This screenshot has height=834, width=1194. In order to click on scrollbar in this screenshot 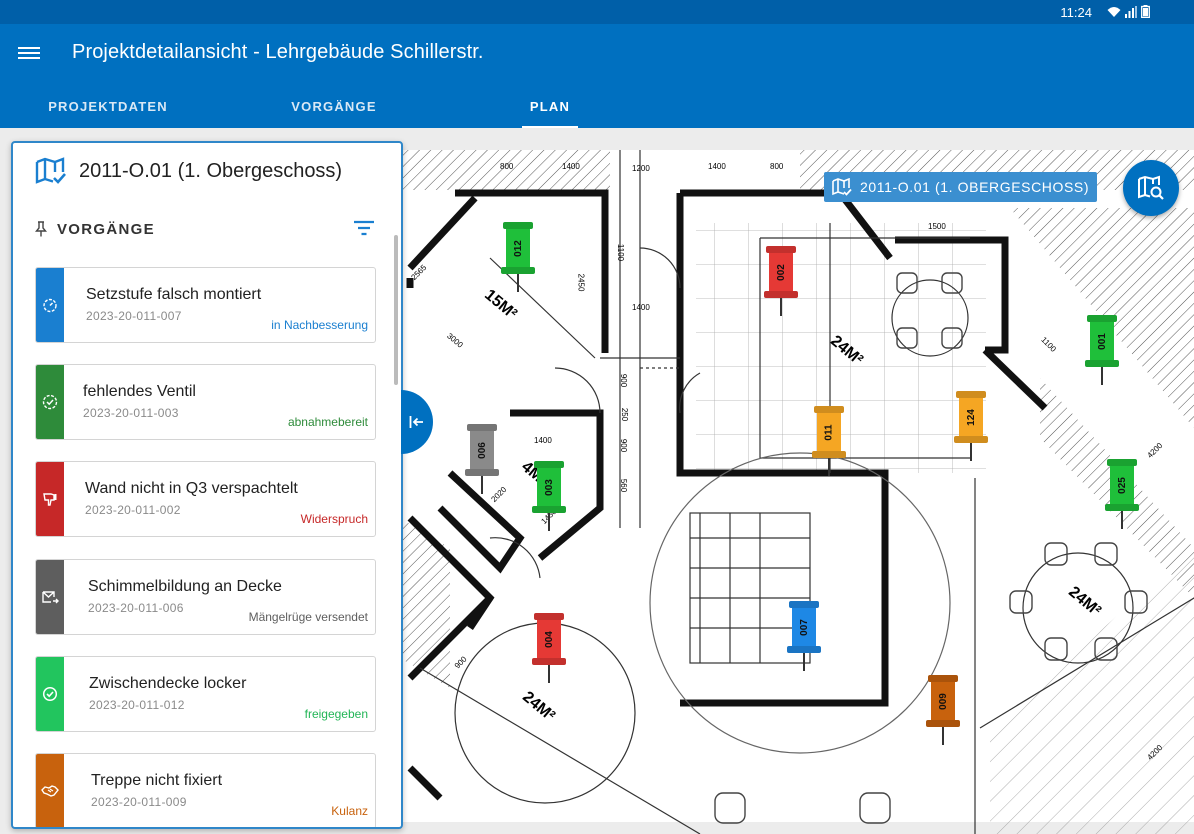, I will do `click(396, 310)`.